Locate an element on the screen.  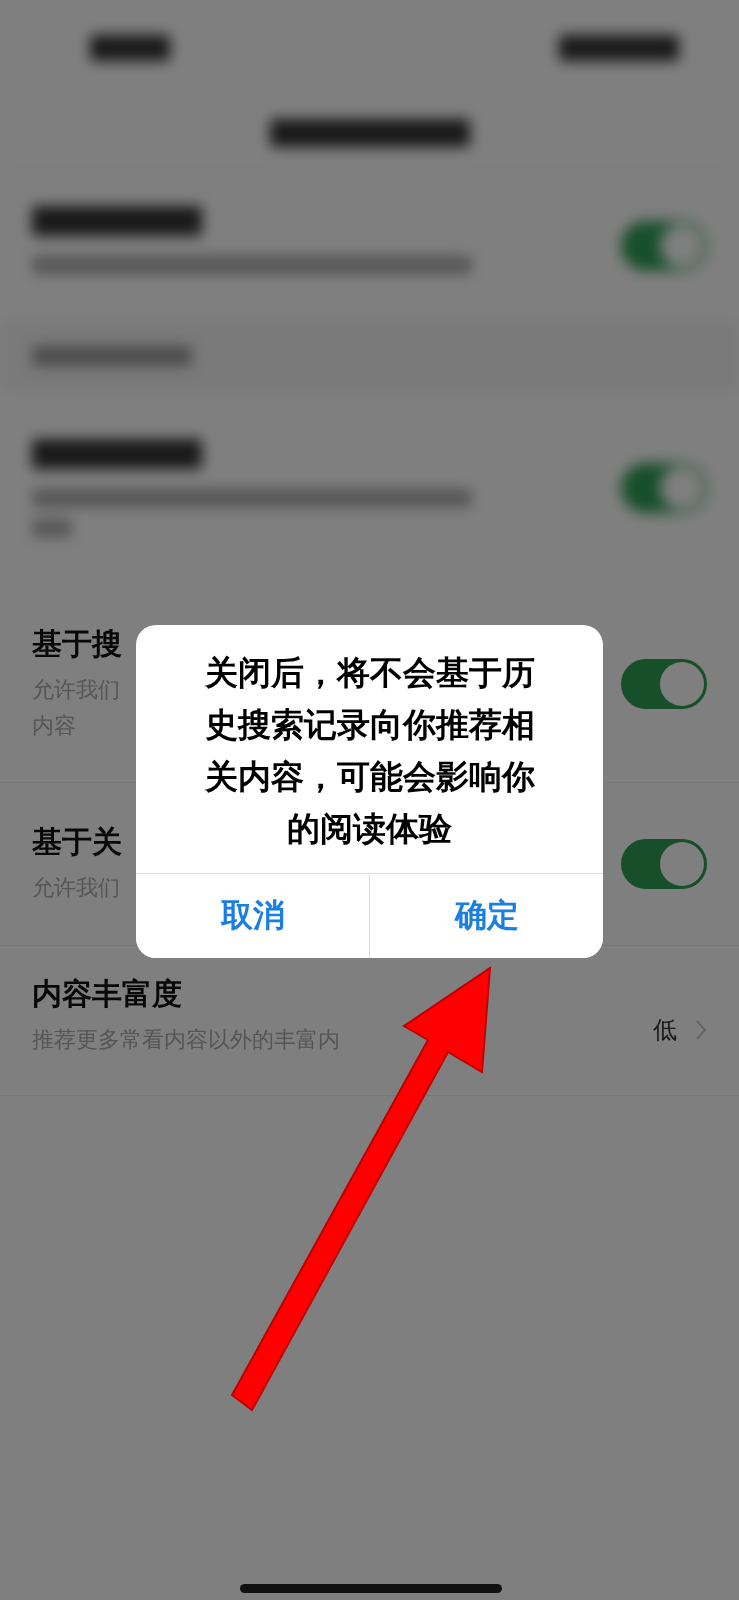
setting-value: 低 is located at coordinates (665, 1030).